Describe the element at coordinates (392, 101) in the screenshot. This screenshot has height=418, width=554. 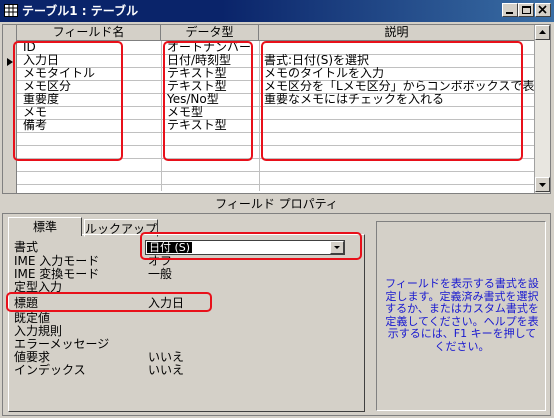
I see `highlight-box-descriptions` at that location.